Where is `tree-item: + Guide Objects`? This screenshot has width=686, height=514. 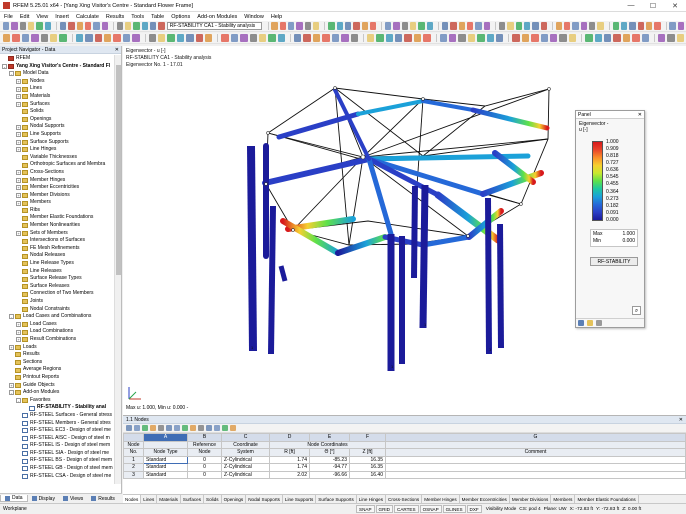 tree-item: + Guide Objects is located at coordinates (57, 386).